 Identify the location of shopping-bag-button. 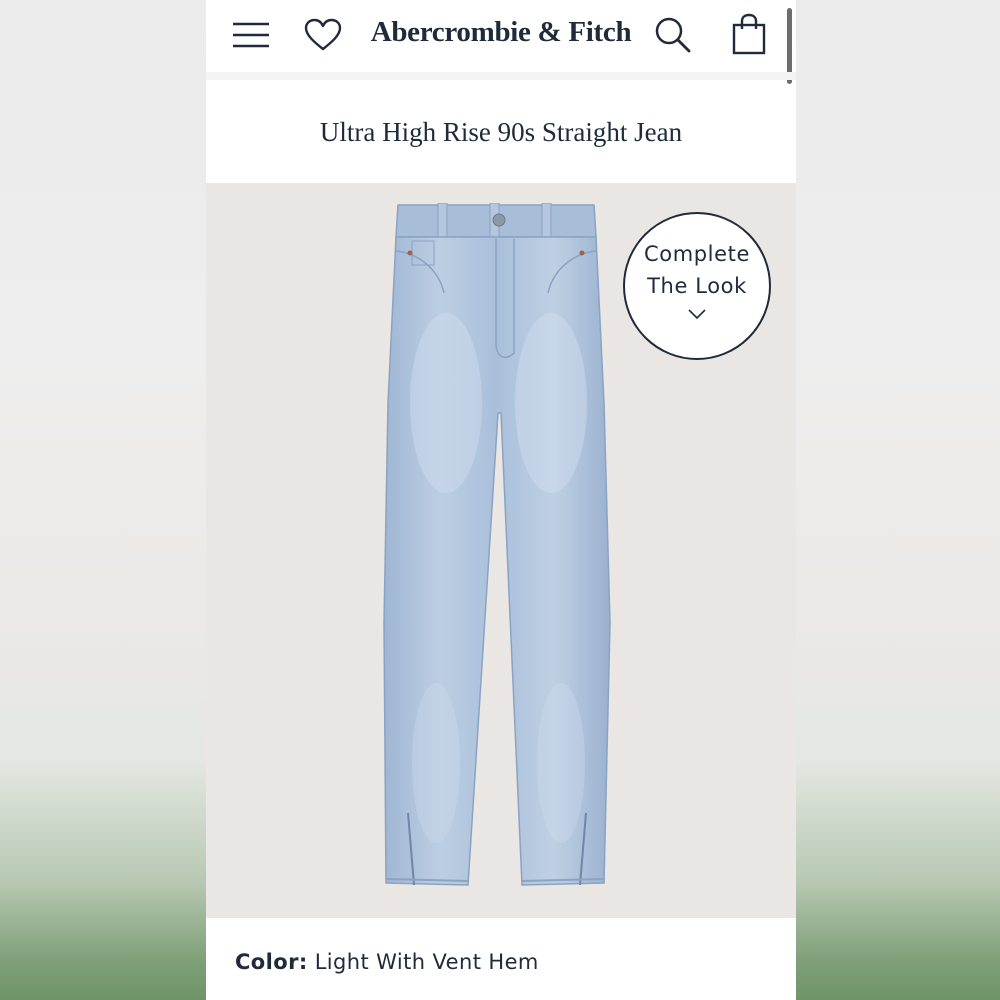
(749, 34).